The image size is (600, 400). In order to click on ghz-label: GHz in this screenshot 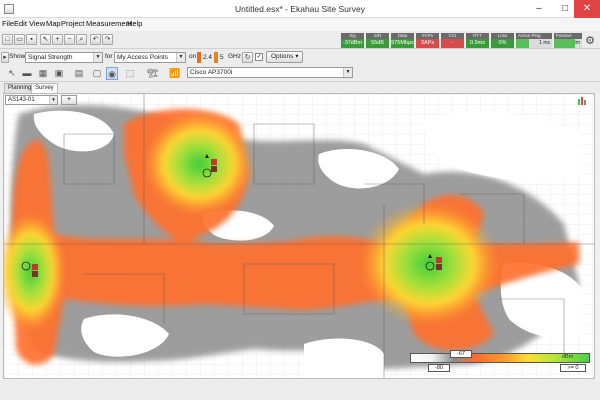, I will do `click(234, 56)`.